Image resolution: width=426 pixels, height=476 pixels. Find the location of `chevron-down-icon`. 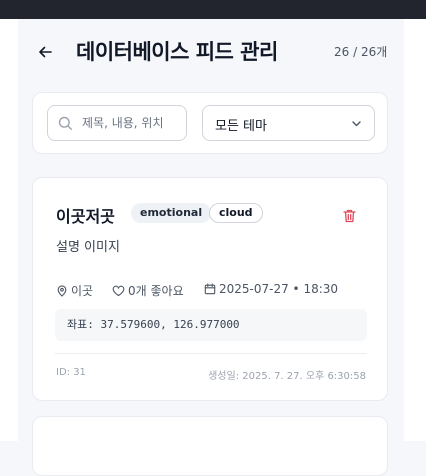

chevron-down-icon is located at coordinates (356, 124).